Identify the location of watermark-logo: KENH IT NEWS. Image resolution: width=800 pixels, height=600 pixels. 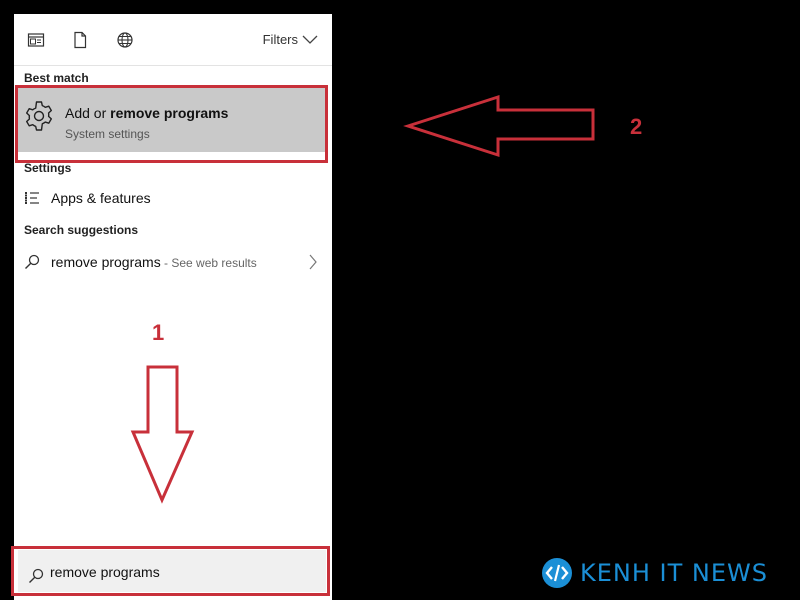
(654, 573).